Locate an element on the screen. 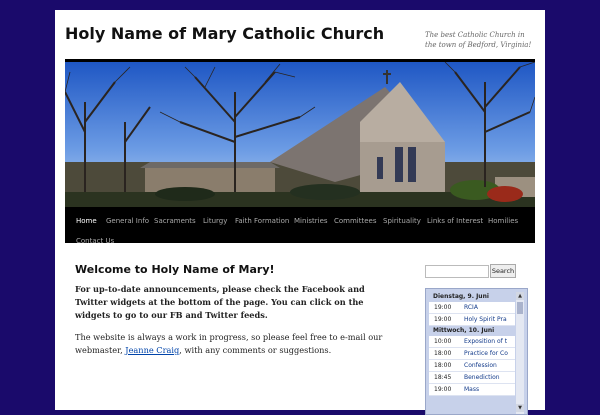 This screenshot has height=415, width=600. search-button: Search is located at coordinates (503, 271).